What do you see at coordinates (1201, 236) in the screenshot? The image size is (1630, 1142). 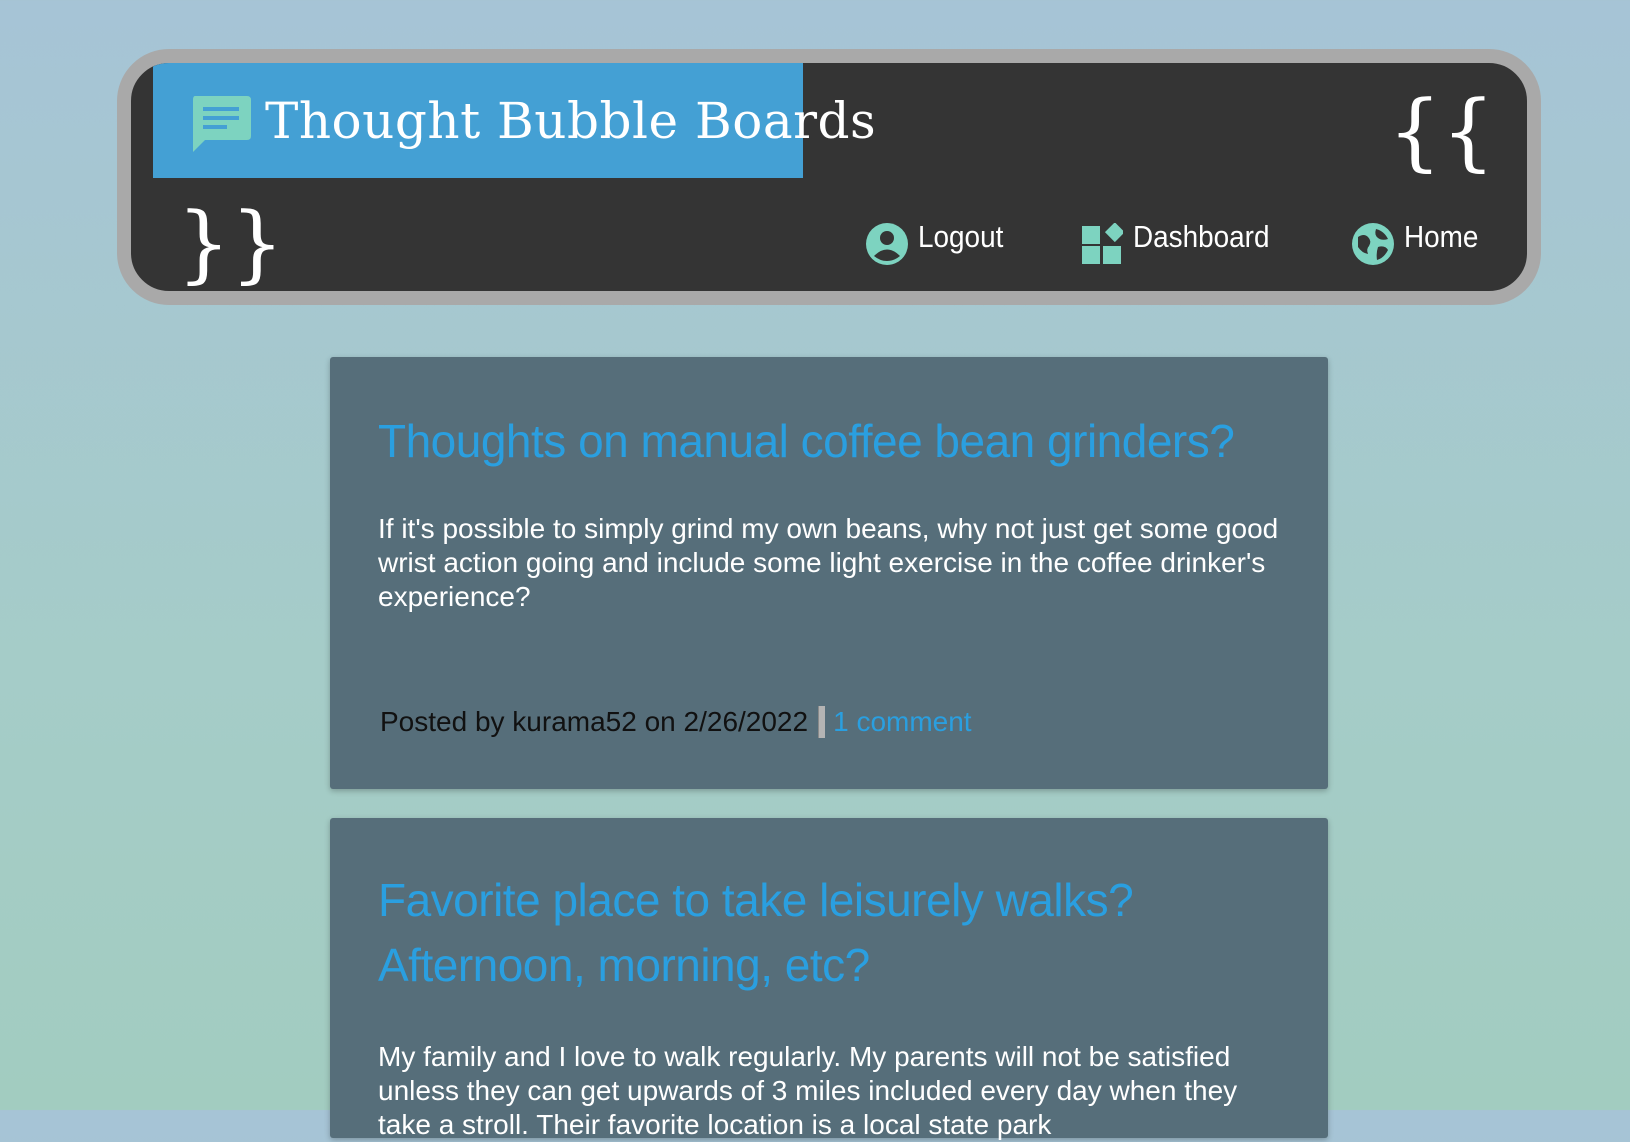 I see `nav-dashboard-label: Dashboard` at bounding box center [1201, 236].